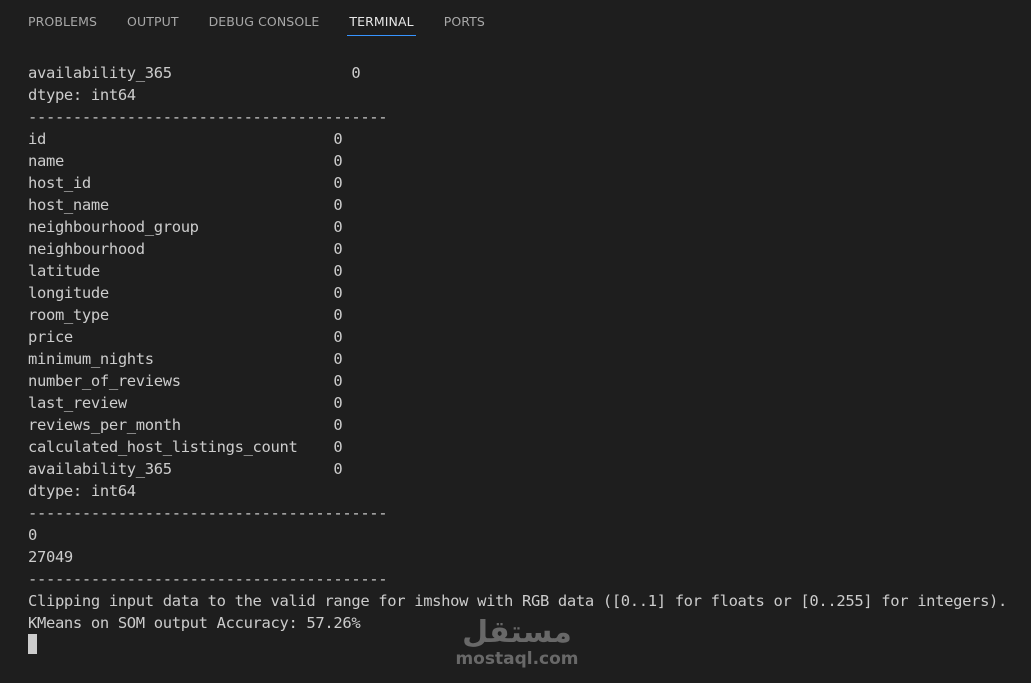 The height and width of the screenshot is (683, 1031). I want to click on tab-ports: PORTS, so click(464, 15).